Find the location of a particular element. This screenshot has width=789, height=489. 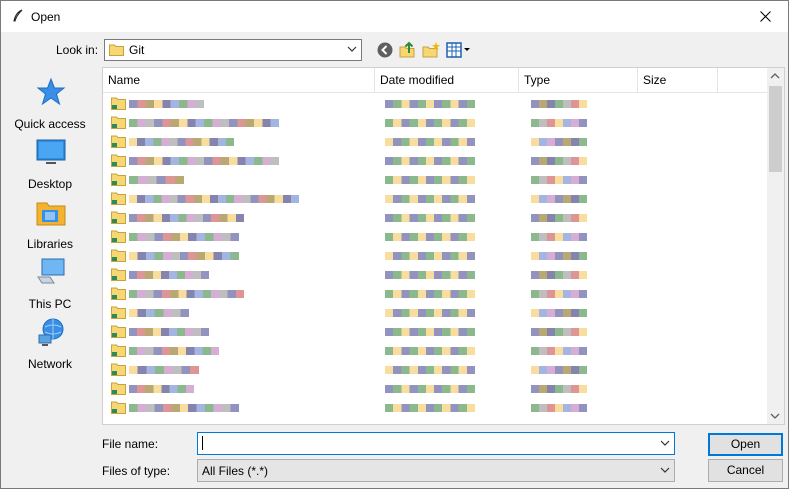

close-button is located at coordinates (765, 16).